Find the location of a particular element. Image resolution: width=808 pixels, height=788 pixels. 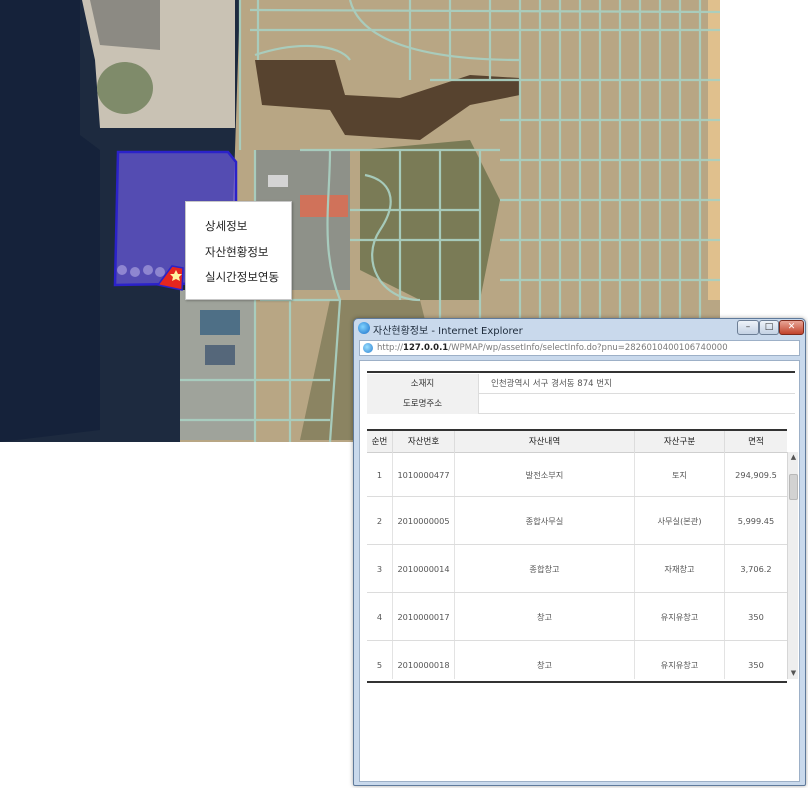

cell-no: 4 is located at coordinates (380, 616).